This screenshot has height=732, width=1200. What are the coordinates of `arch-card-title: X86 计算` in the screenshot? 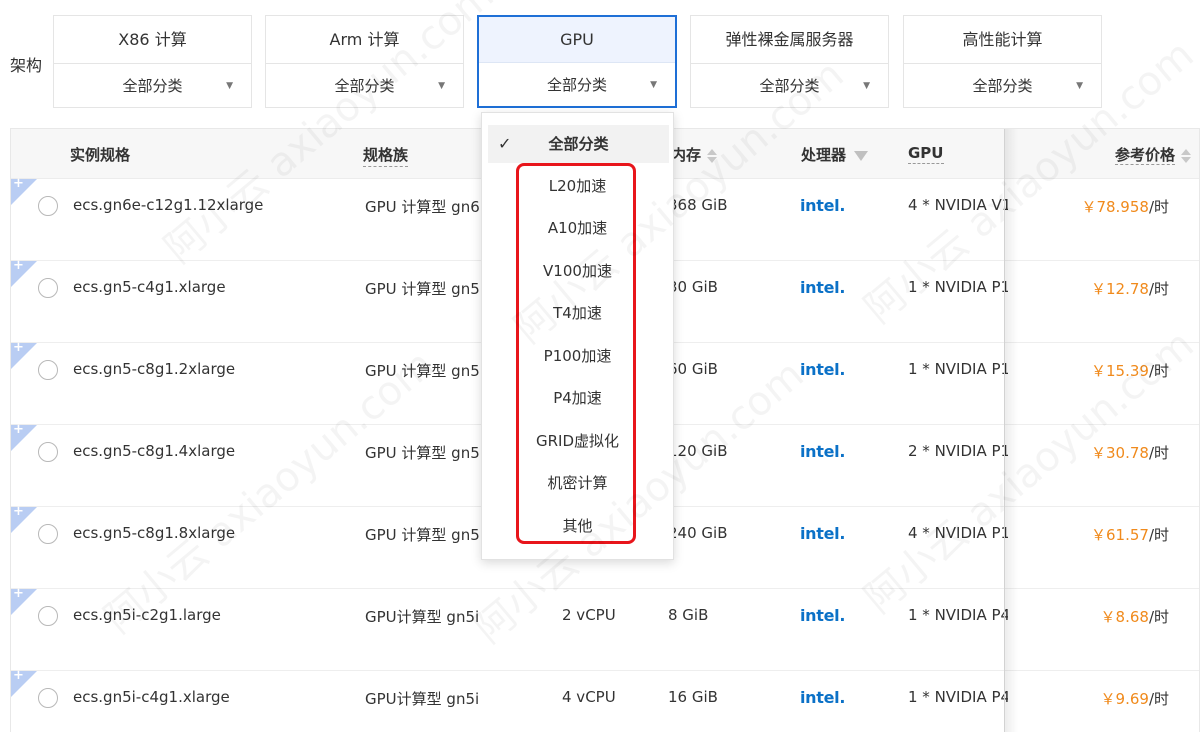 It's located at (152, 40).